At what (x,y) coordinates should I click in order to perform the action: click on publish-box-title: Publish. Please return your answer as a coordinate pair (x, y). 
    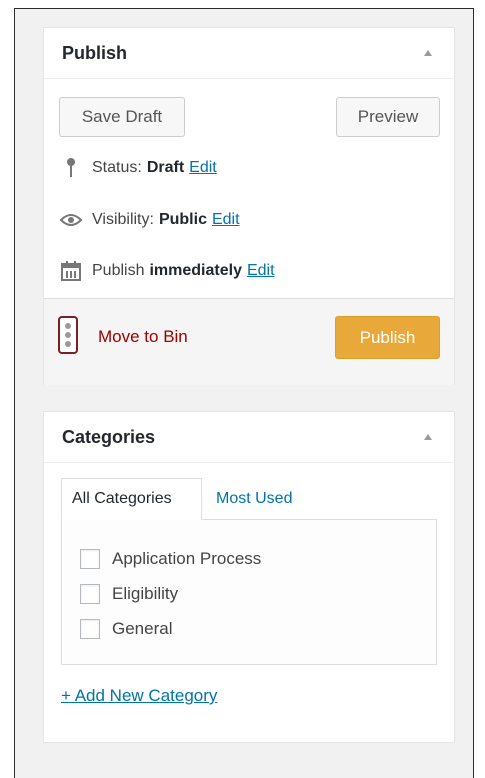
    Looking at the image, I should click on (95, 53).